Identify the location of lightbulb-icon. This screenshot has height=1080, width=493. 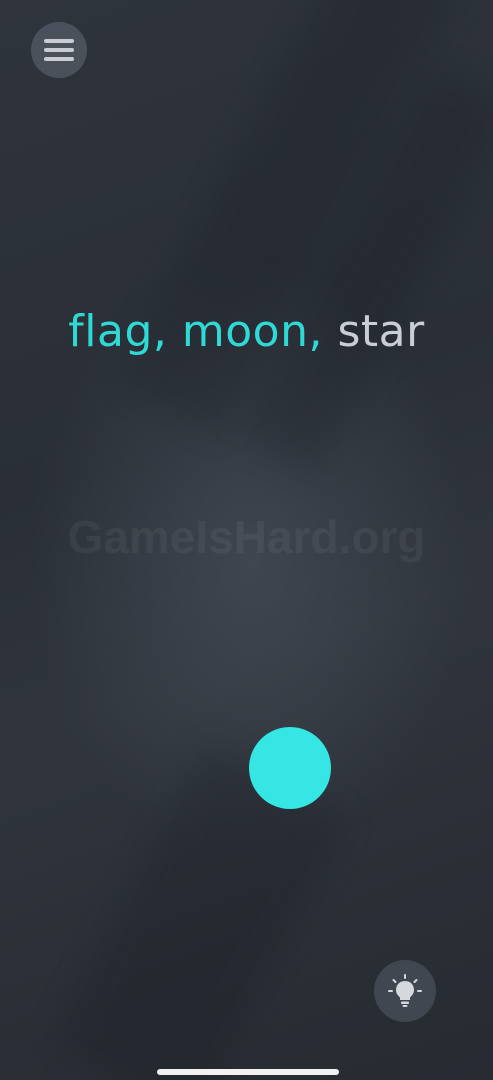
(405, 990).